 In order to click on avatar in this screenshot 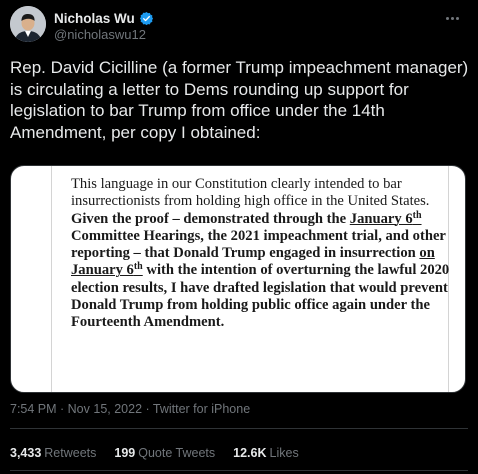, I will do `click(28, 24)`.